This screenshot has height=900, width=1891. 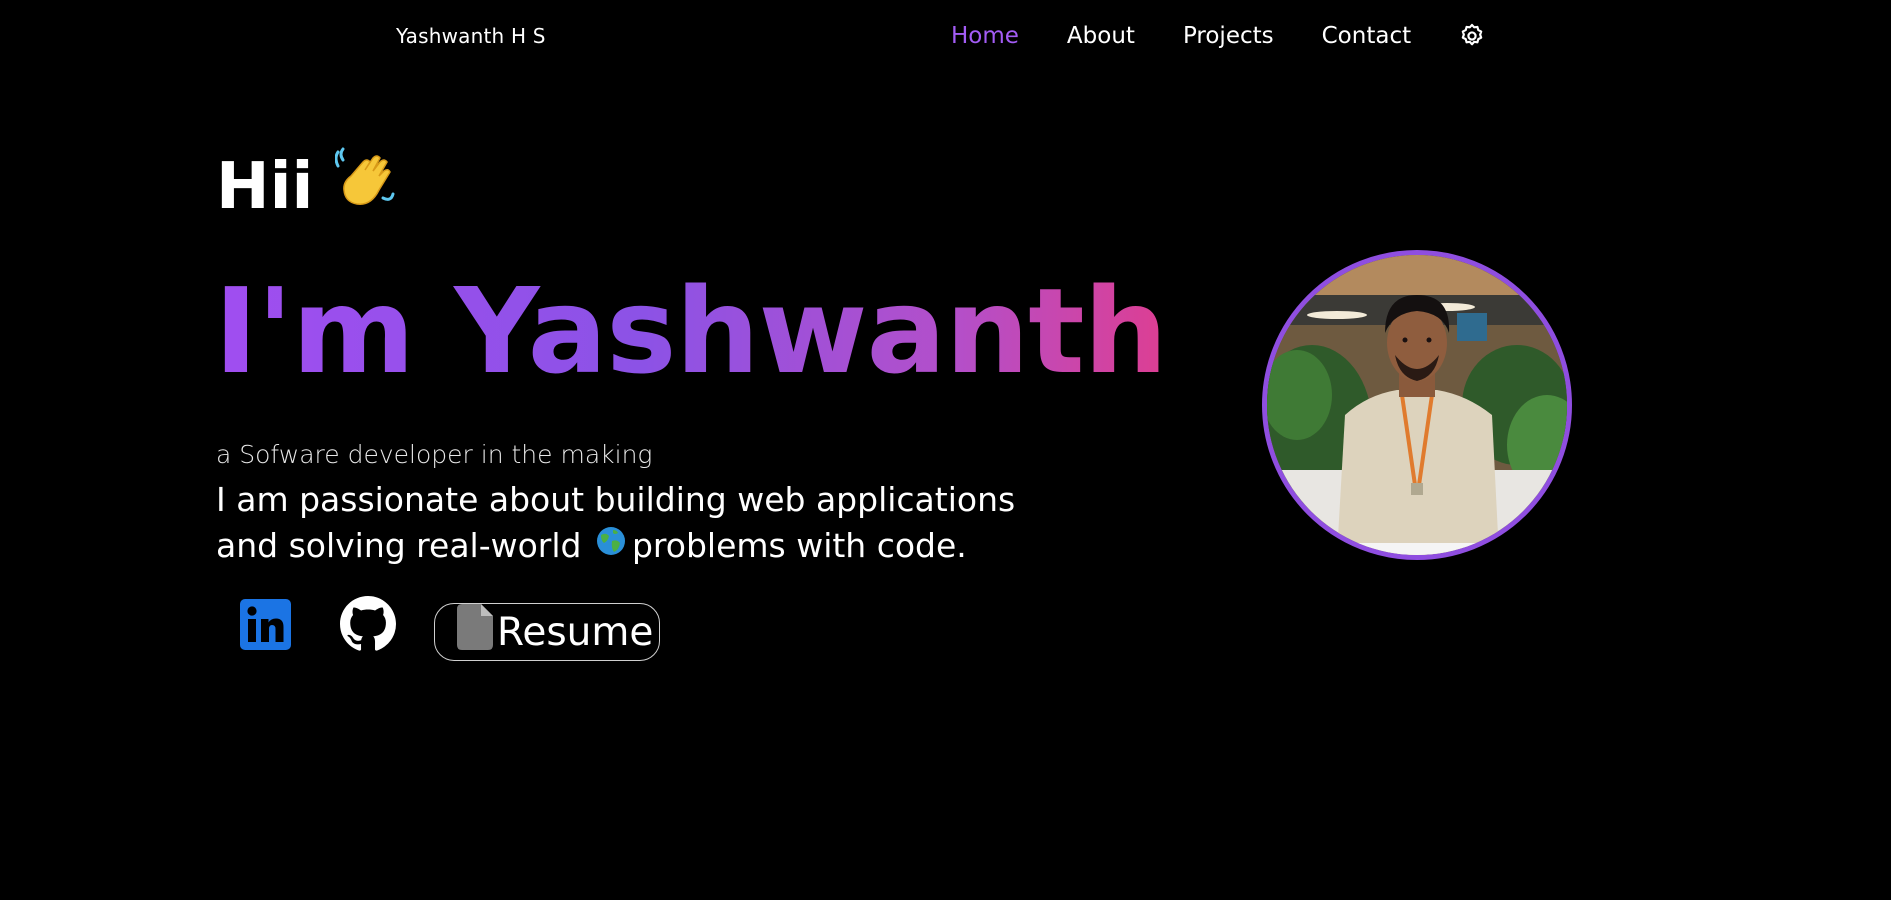 I want to click on linkedin-icon, so click(x=265, y=626).